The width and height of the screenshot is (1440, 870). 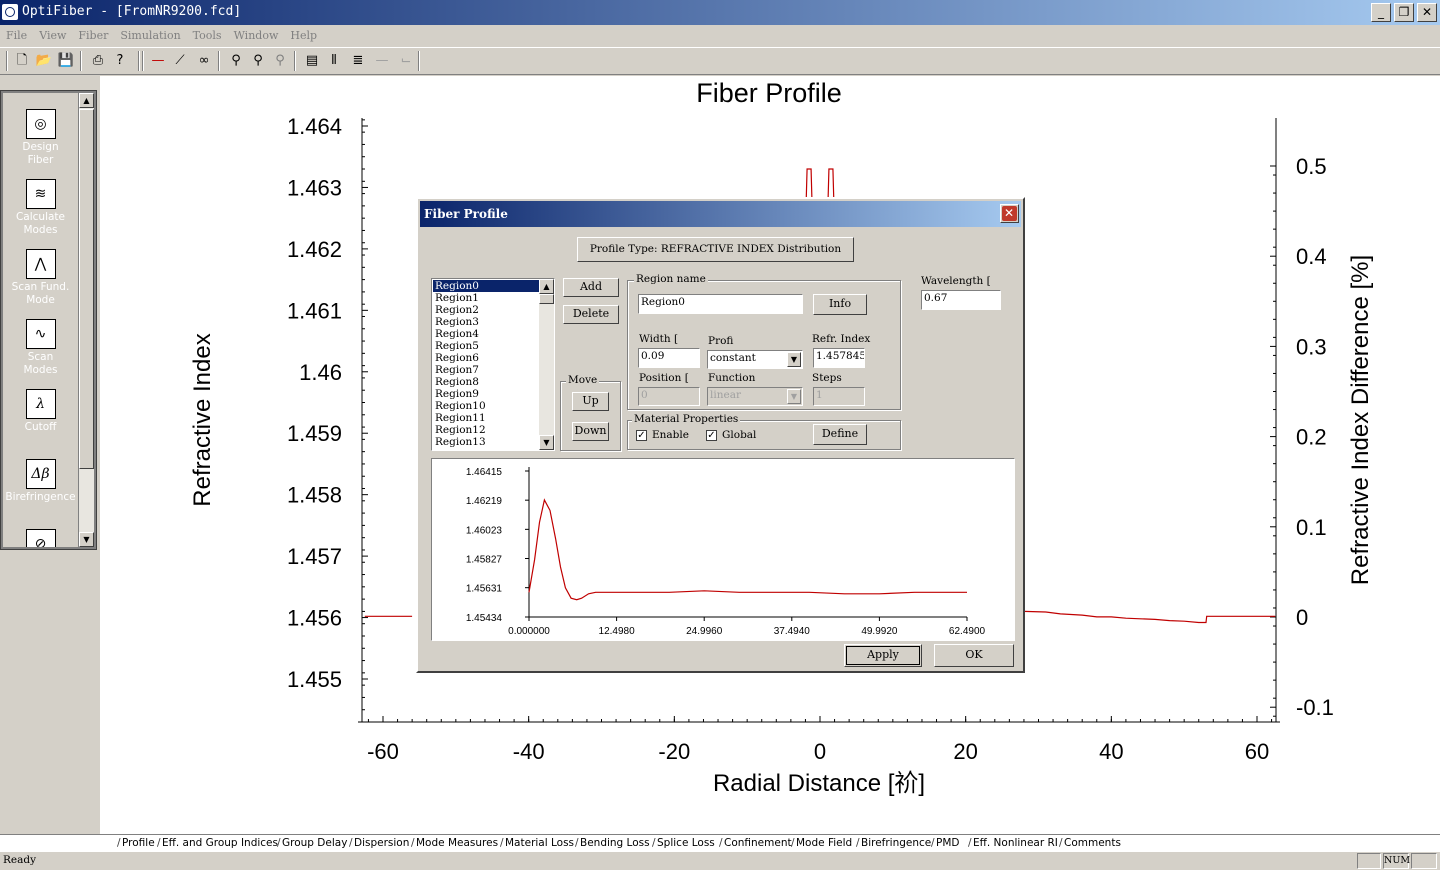 I want to click on tab-material-loss: Material Loss, so click(x=539, y=843).